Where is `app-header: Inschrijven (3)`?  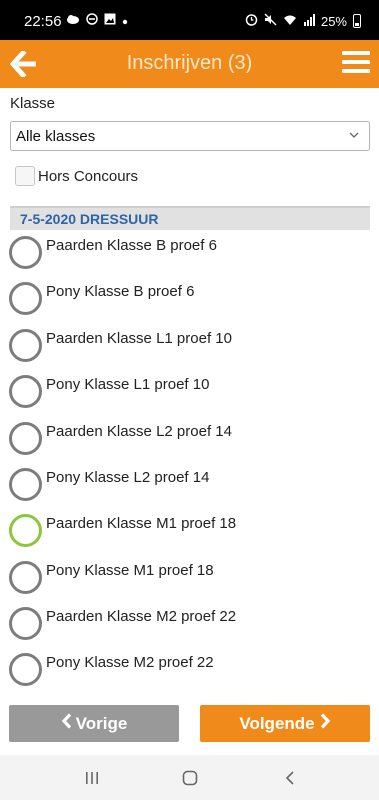 app-header: Inschrijven (3) is located at coordinates (189, 64).